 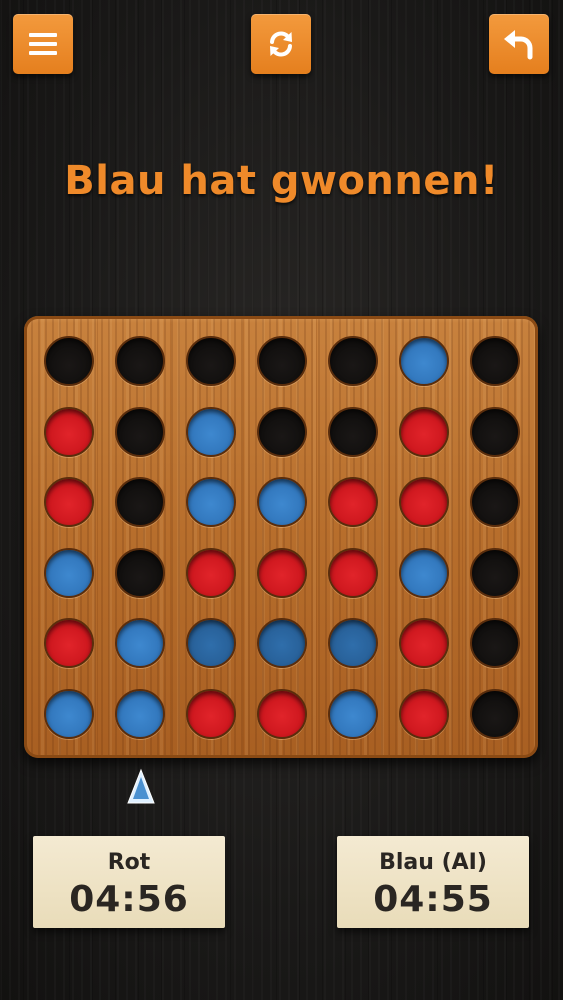 What do you see at coordinates (424, 431) in the screenshot?
I see `board-cell-r2-c6` at bounding box center [424, 431].